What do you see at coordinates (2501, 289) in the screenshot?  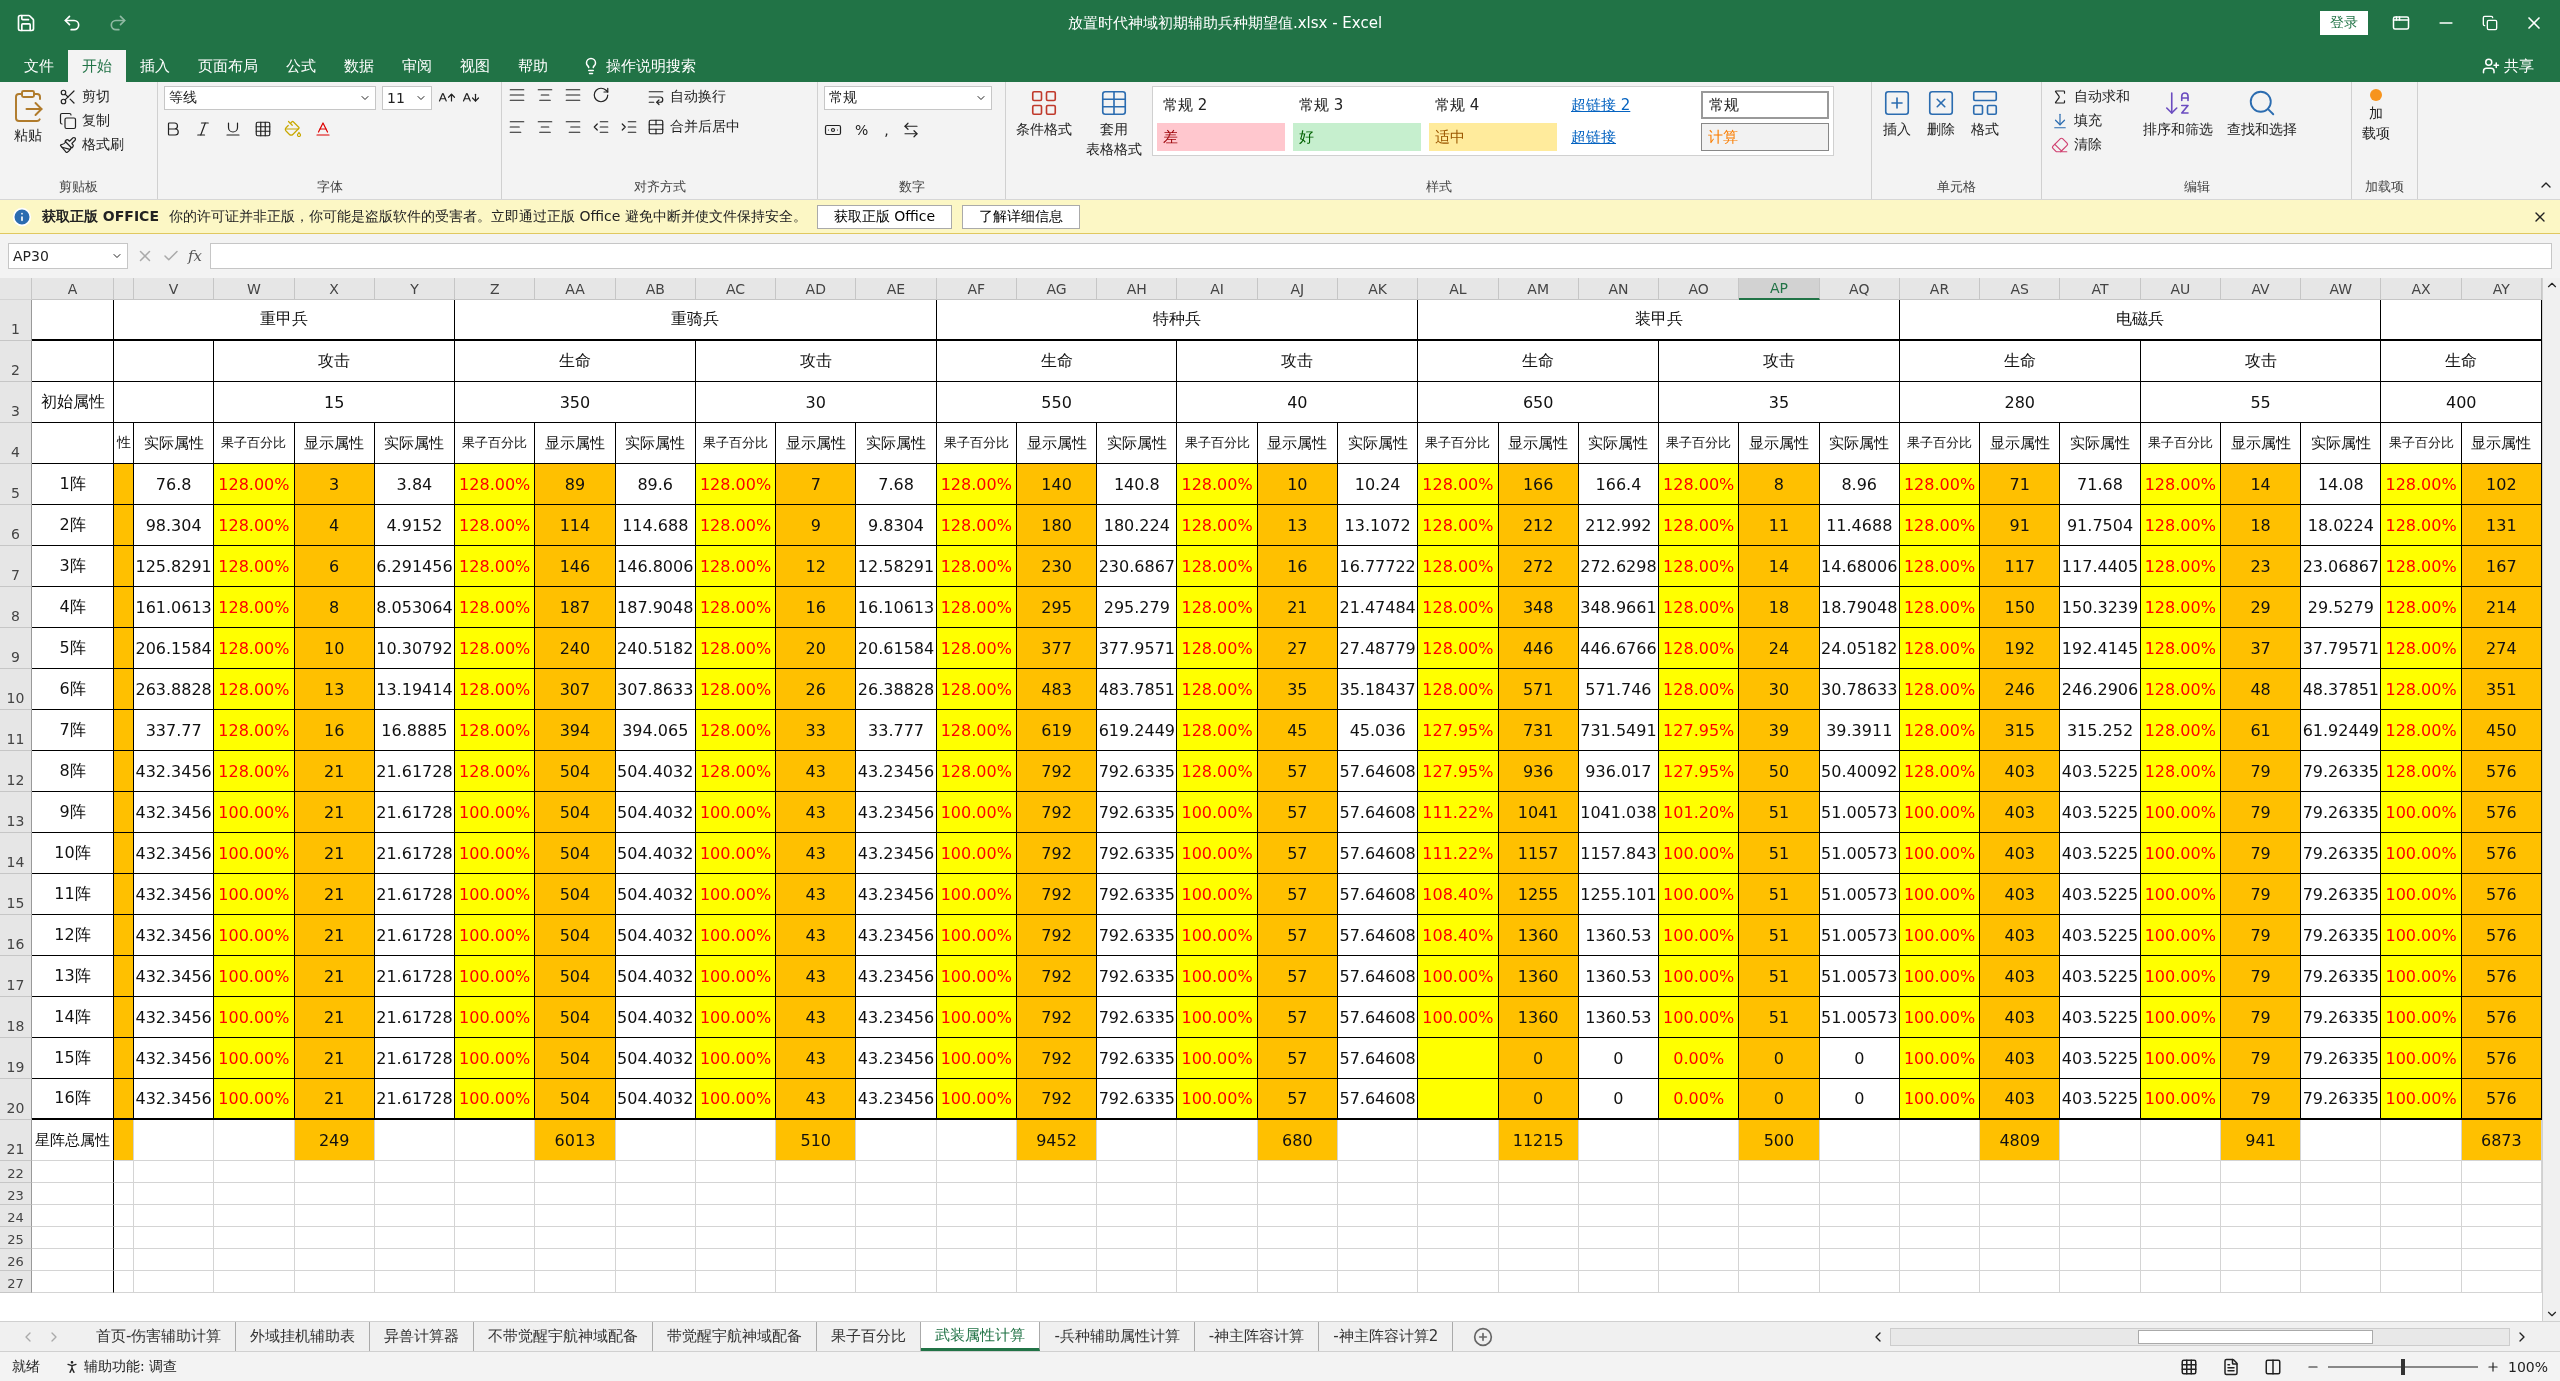 I see `column-header: AY` at bounding box center [2501, 289].